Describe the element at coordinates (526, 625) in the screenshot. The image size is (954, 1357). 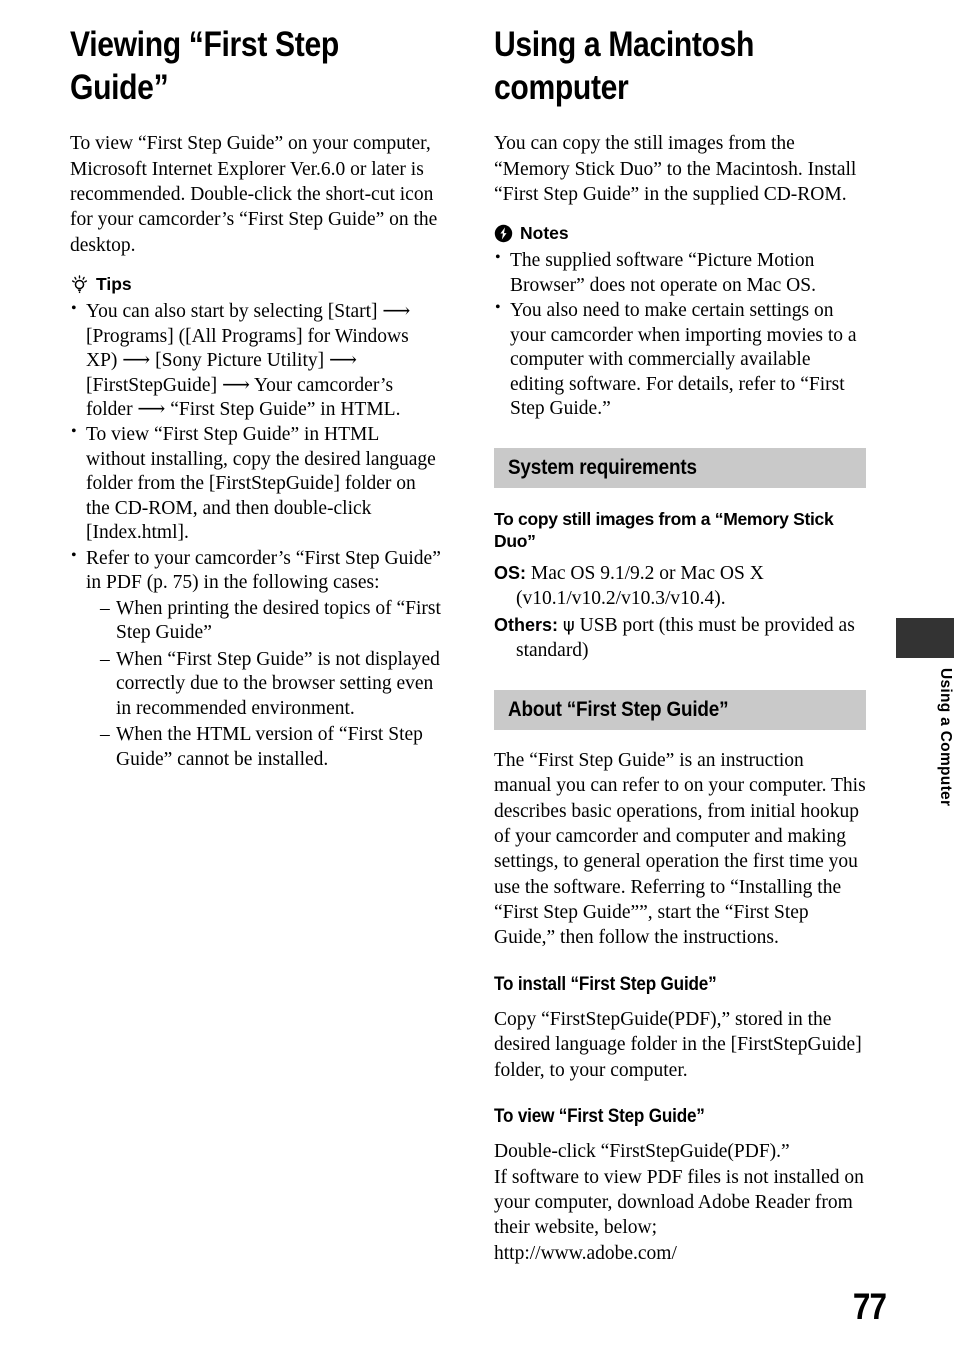
I see `others-requirement-label: Others:` at that location.